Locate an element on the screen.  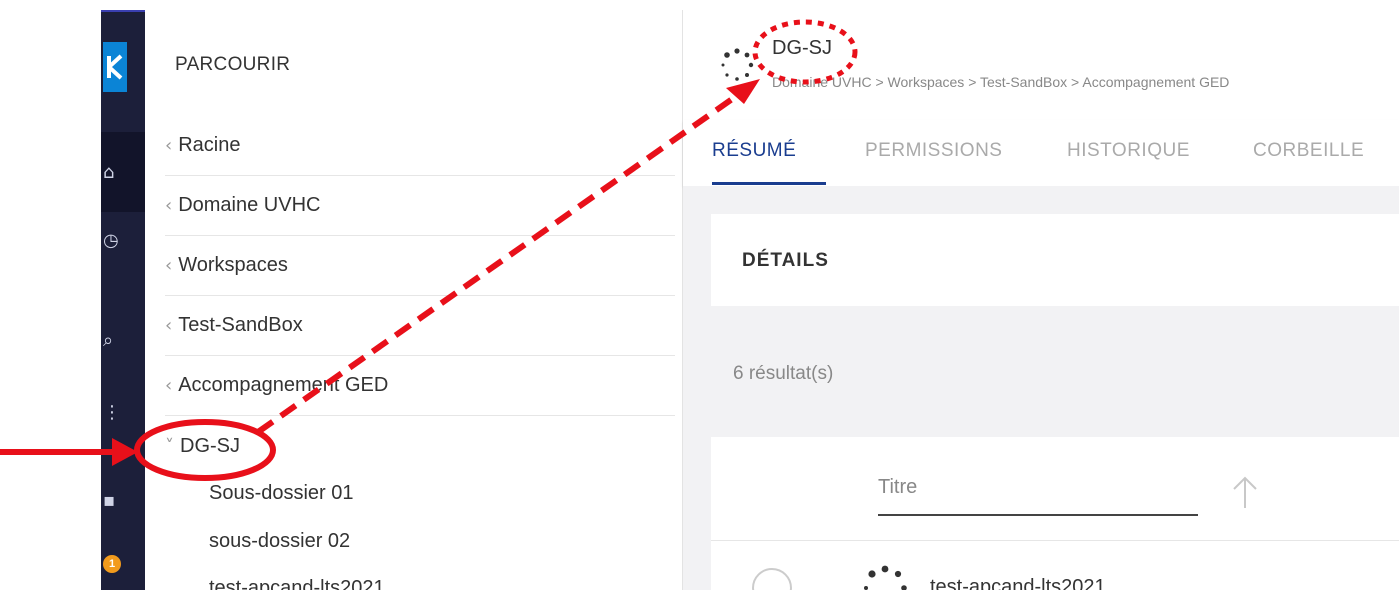
tree-item-current: ˅ DG-SJ is located at coordinates (420, 446).